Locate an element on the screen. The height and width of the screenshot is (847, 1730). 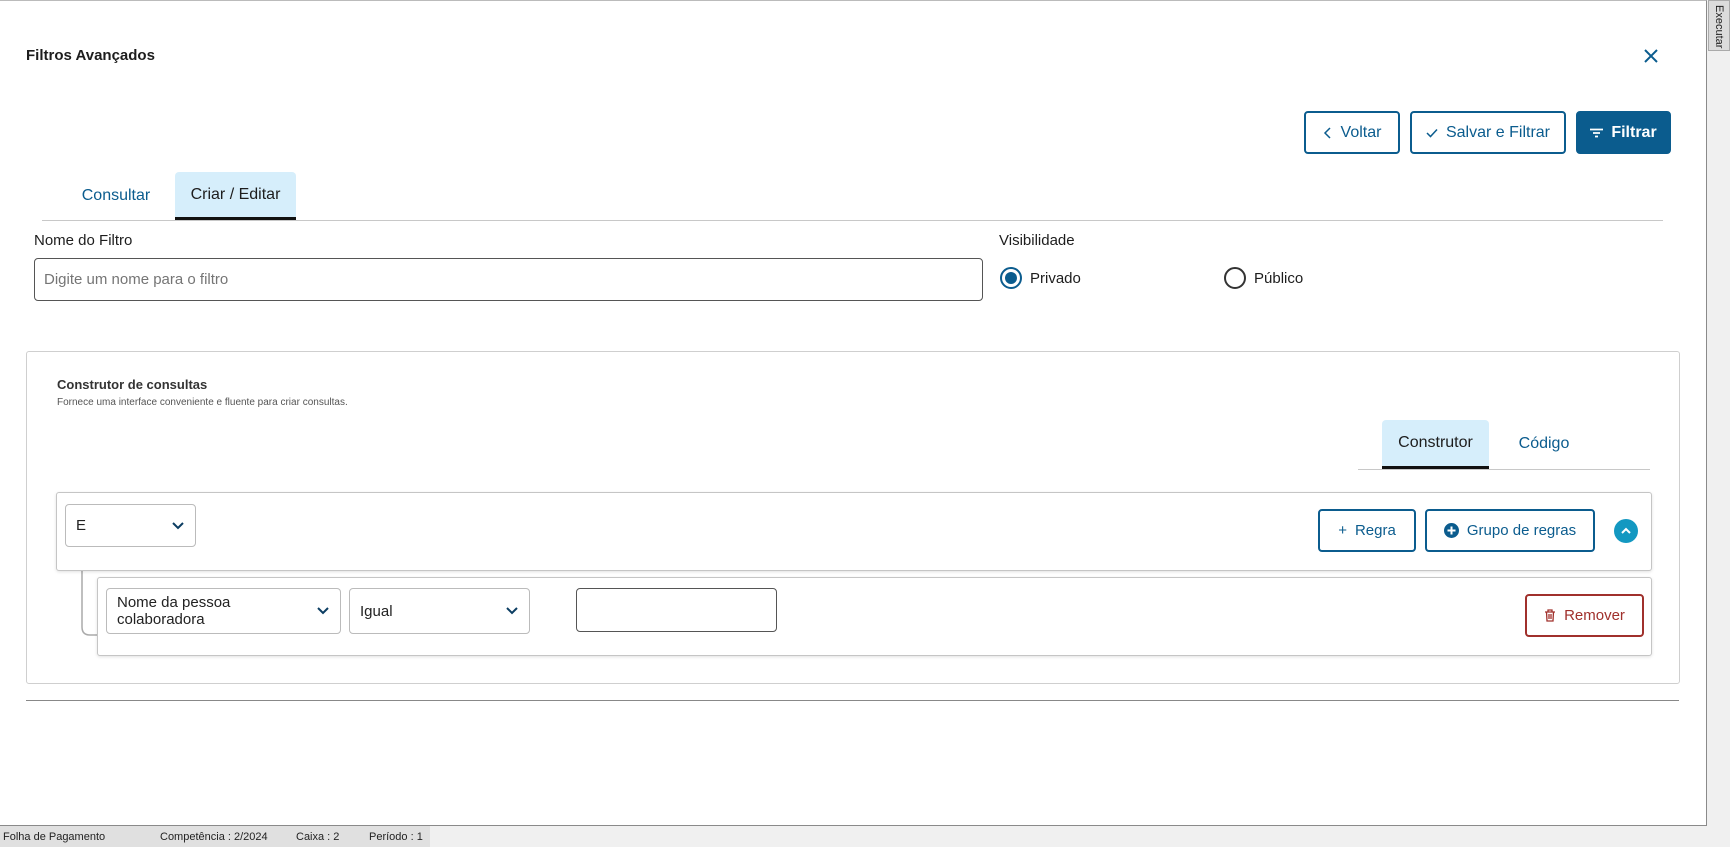
side-tab-executar: Executar is located at coordinates (1719, 25).